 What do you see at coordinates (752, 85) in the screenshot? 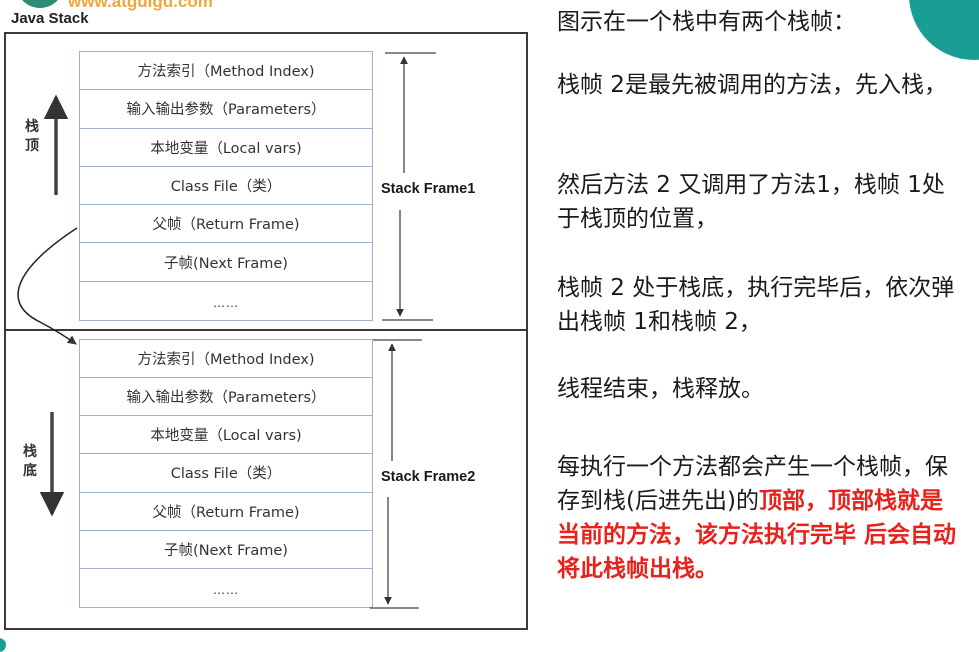
I see `note-frame2-first: 栈帧 2是最先被调用的方法，先入栈，` at bounding box center [752, 85].